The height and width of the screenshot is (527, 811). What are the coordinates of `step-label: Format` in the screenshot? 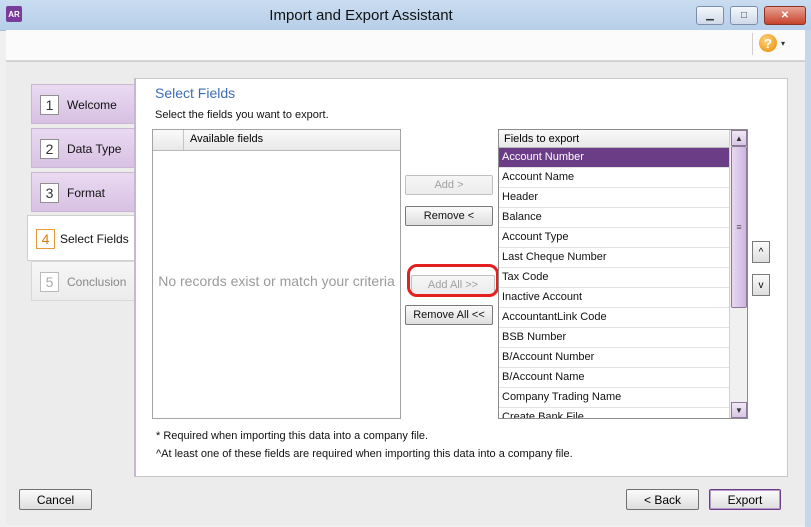 It's located at (86, 193).